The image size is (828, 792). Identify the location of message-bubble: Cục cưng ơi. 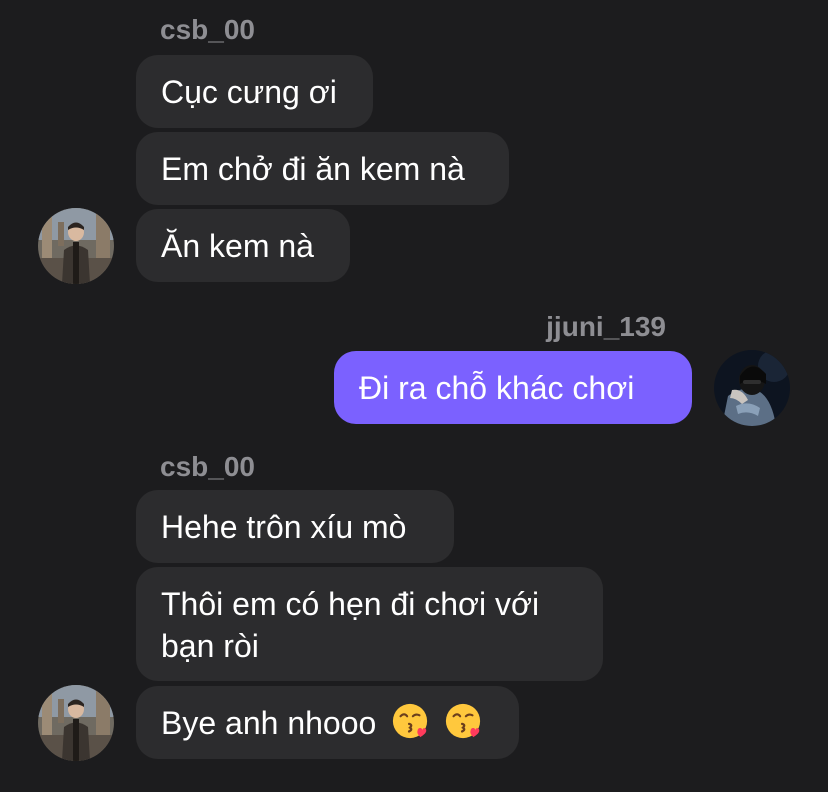
(254, 91).